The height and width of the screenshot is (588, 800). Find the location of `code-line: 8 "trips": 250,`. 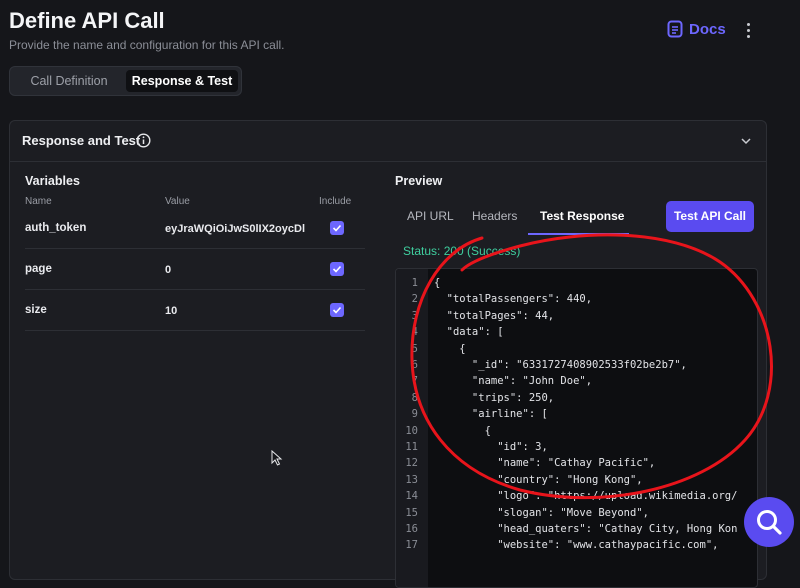

code-line: 8 "trips": 250, is located at coordinates (576, 400).